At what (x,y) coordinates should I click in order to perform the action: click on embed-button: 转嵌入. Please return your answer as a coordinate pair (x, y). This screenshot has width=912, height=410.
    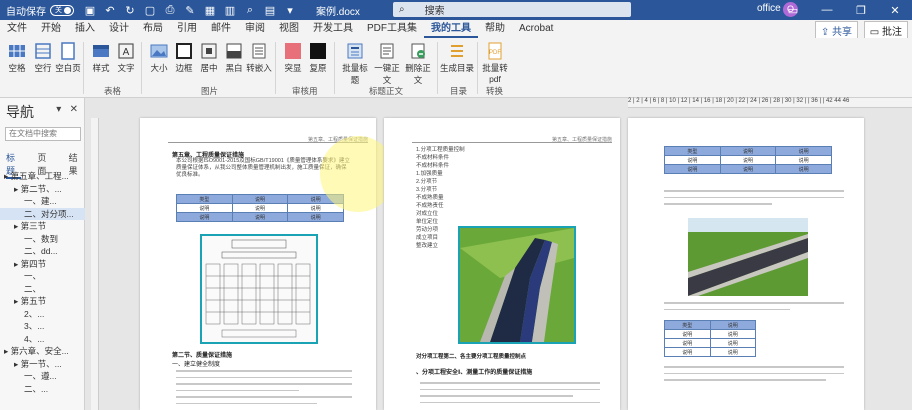
    Looking at the image, I should click on (259, 58).